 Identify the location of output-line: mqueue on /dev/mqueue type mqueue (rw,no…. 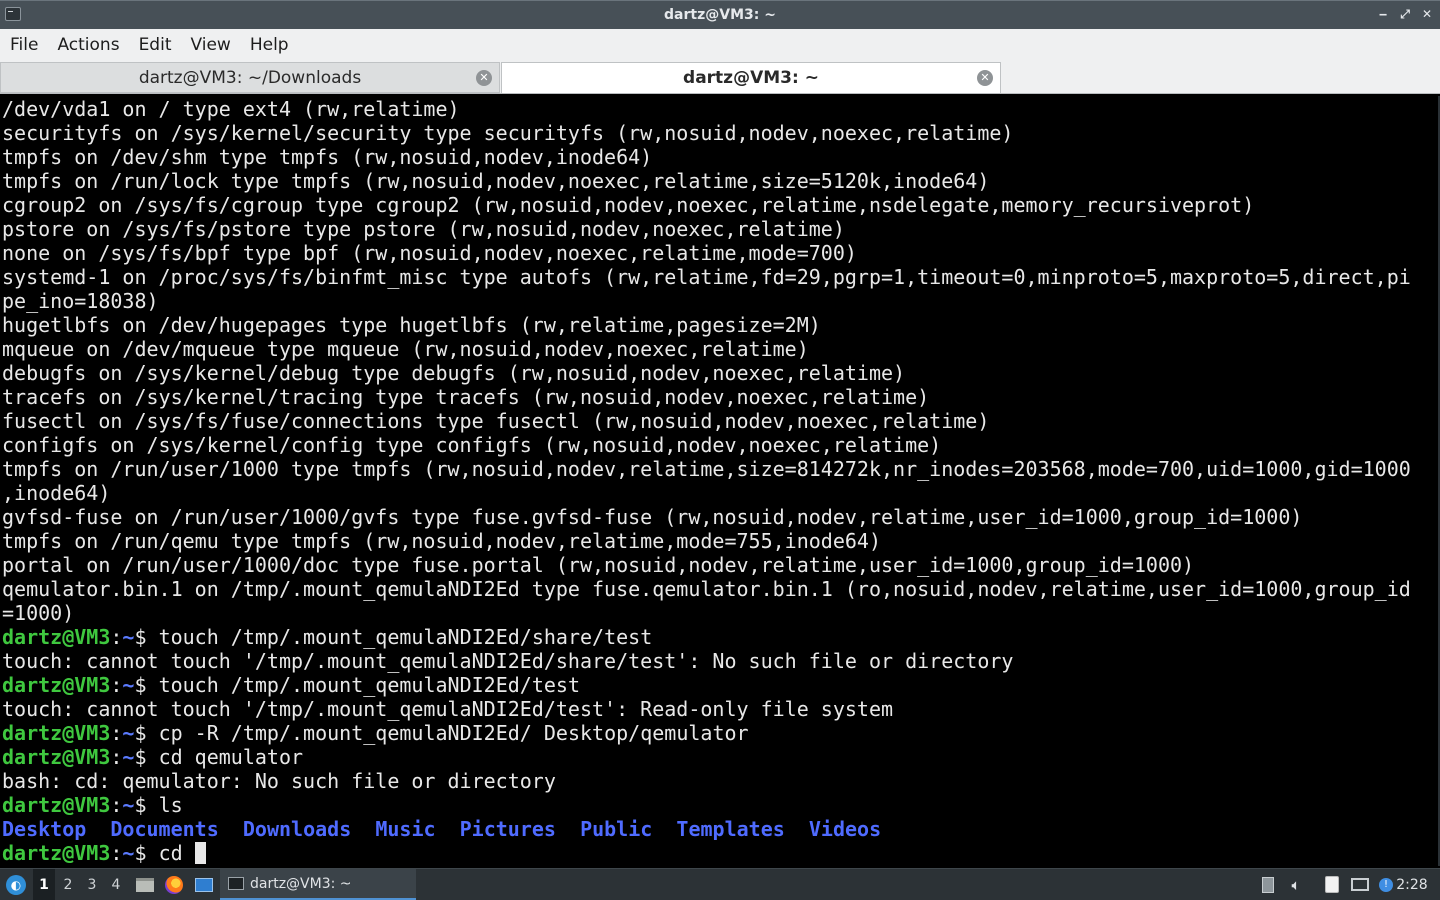
(405, 349).